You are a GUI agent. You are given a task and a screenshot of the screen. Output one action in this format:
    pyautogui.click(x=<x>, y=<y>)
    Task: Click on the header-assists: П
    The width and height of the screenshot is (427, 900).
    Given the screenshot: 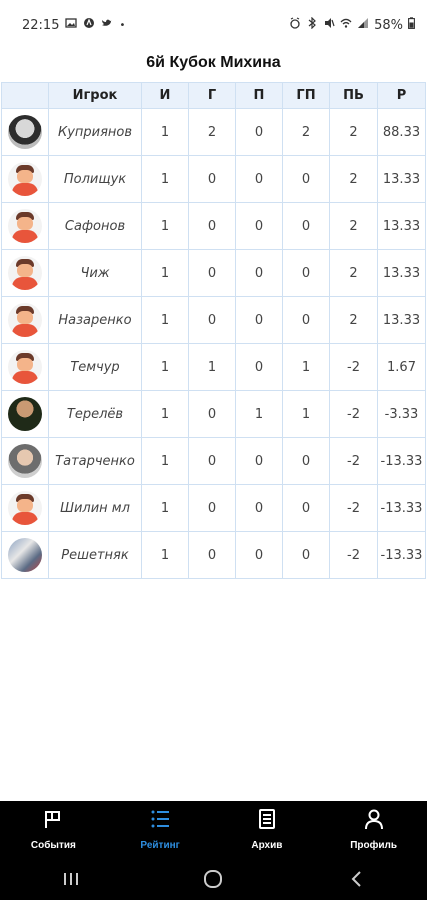 What is the action you would take?
    pyautogui.click(x=259, y=95)
    